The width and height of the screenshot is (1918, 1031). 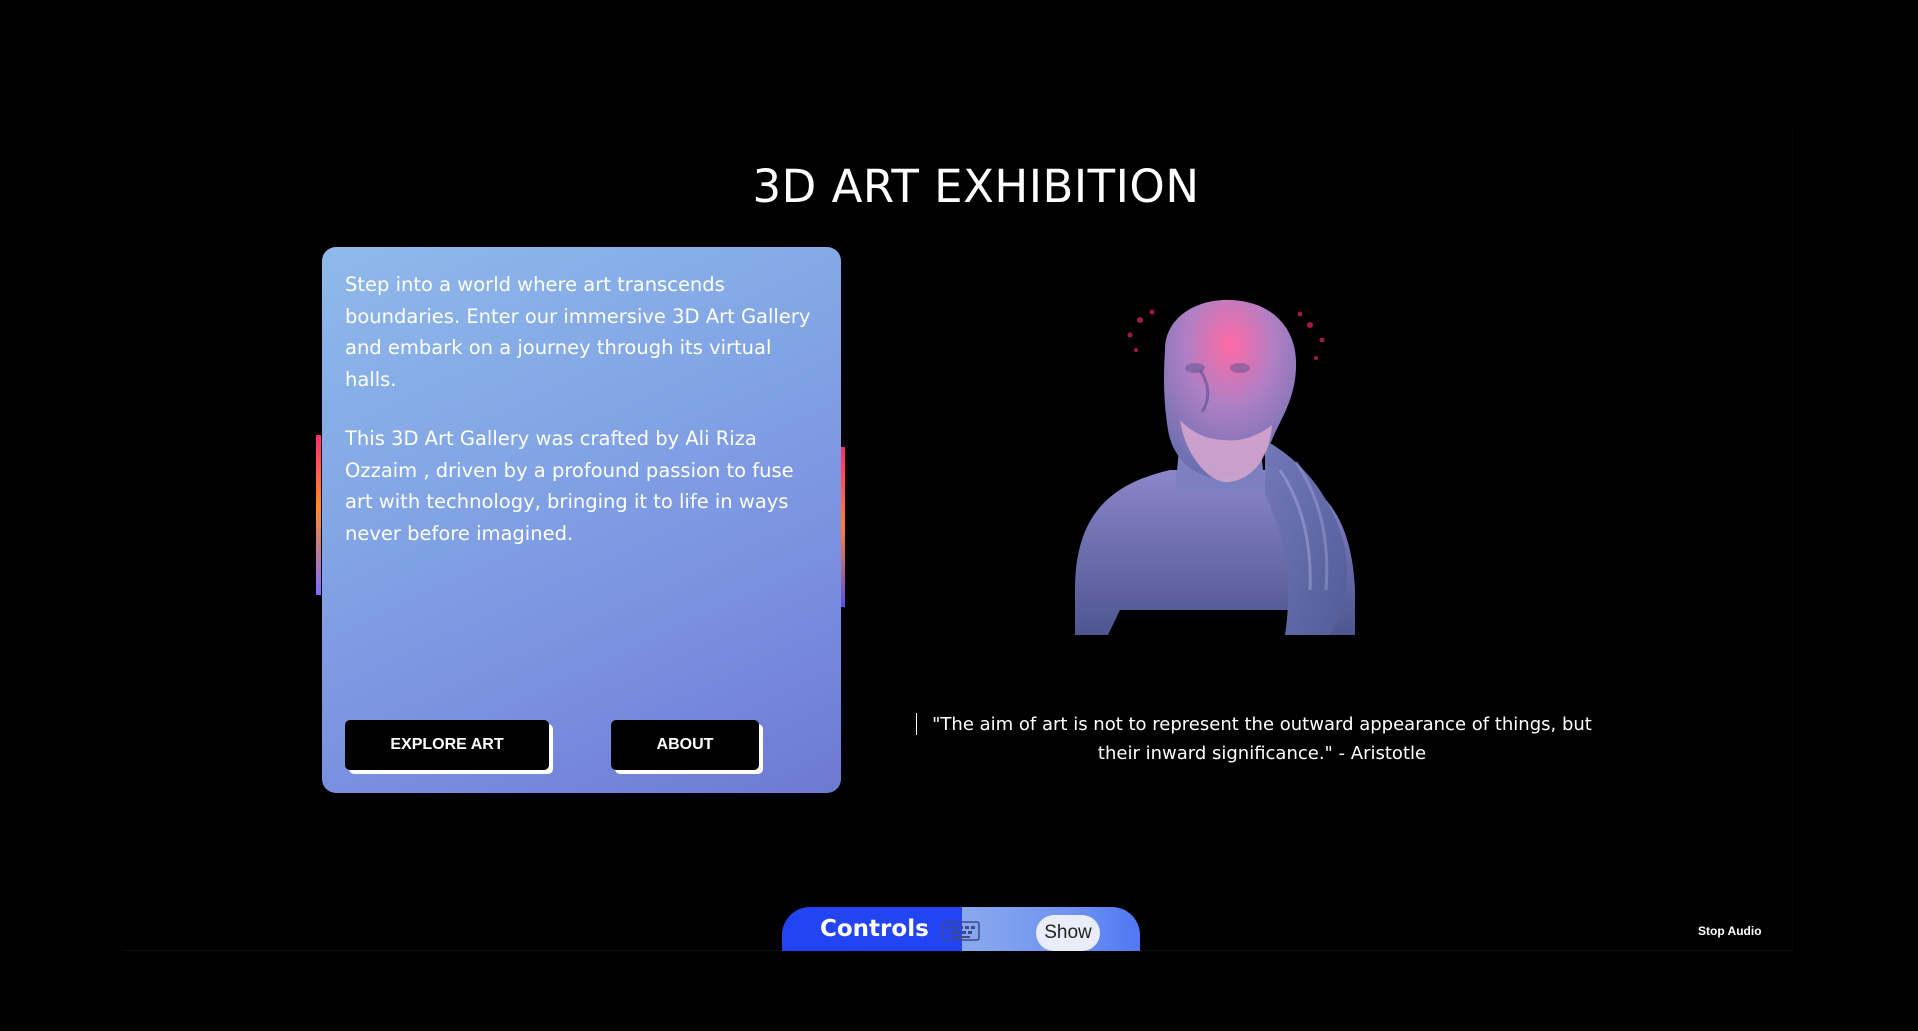 What do you see at coordinates (447, 745) in the screenshot?
I see `explore-art-button: EXPLORE ART` at bounding box center [447, 745].